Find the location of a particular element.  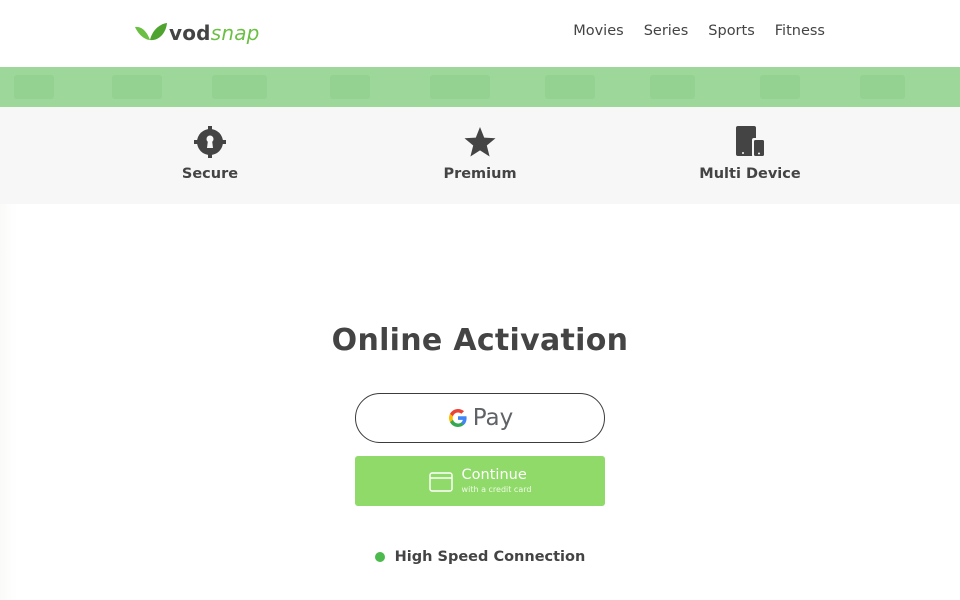

vodsnap-logo: vodsnap is located at coordinates (197, 33).